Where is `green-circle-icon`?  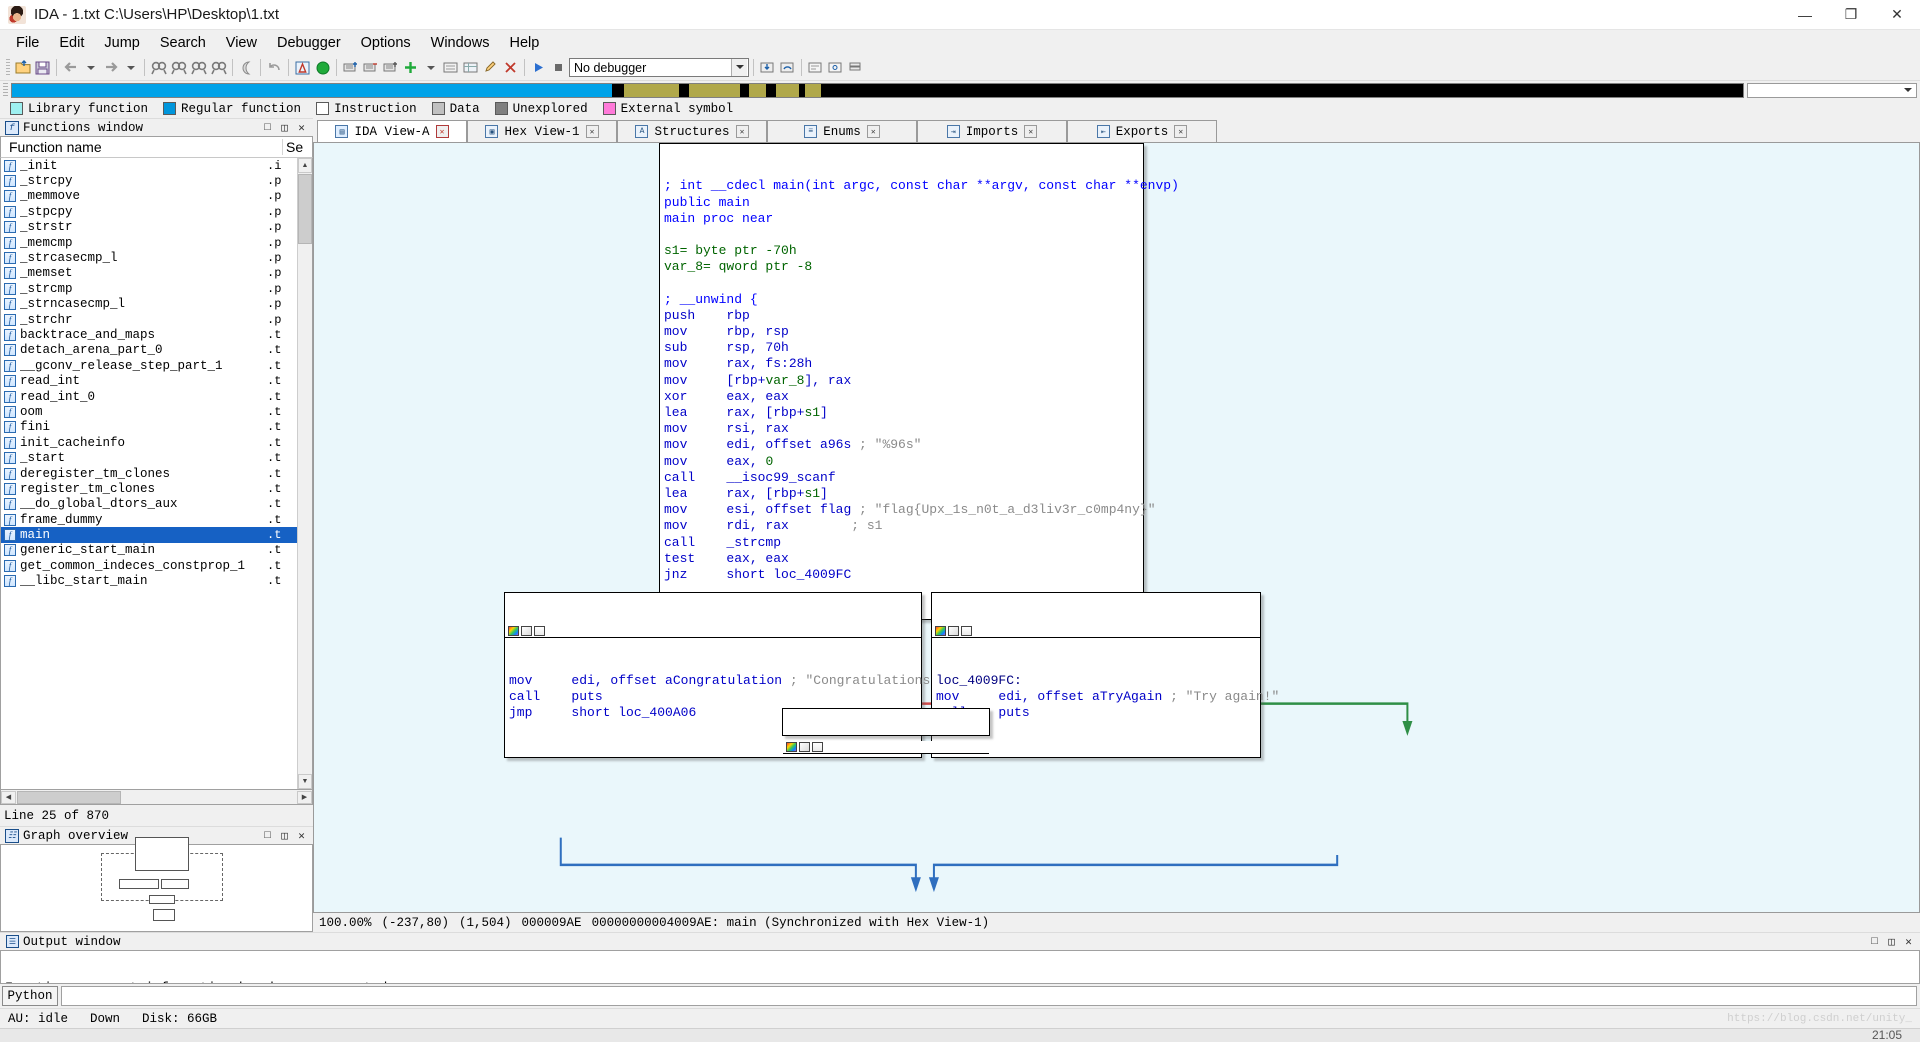 green-circle-icon is located at coordinates (322, 67).